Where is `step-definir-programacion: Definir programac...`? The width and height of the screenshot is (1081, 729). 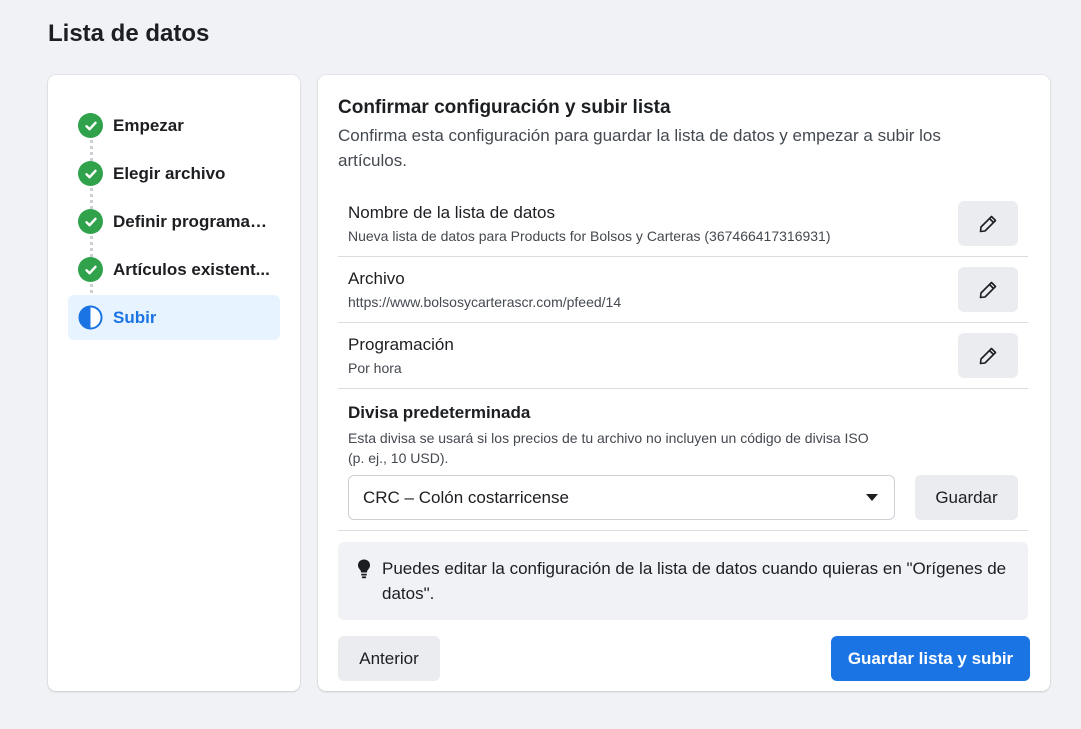
step-definir-programacion: Definir programac... is located at coordinates (174, 221).